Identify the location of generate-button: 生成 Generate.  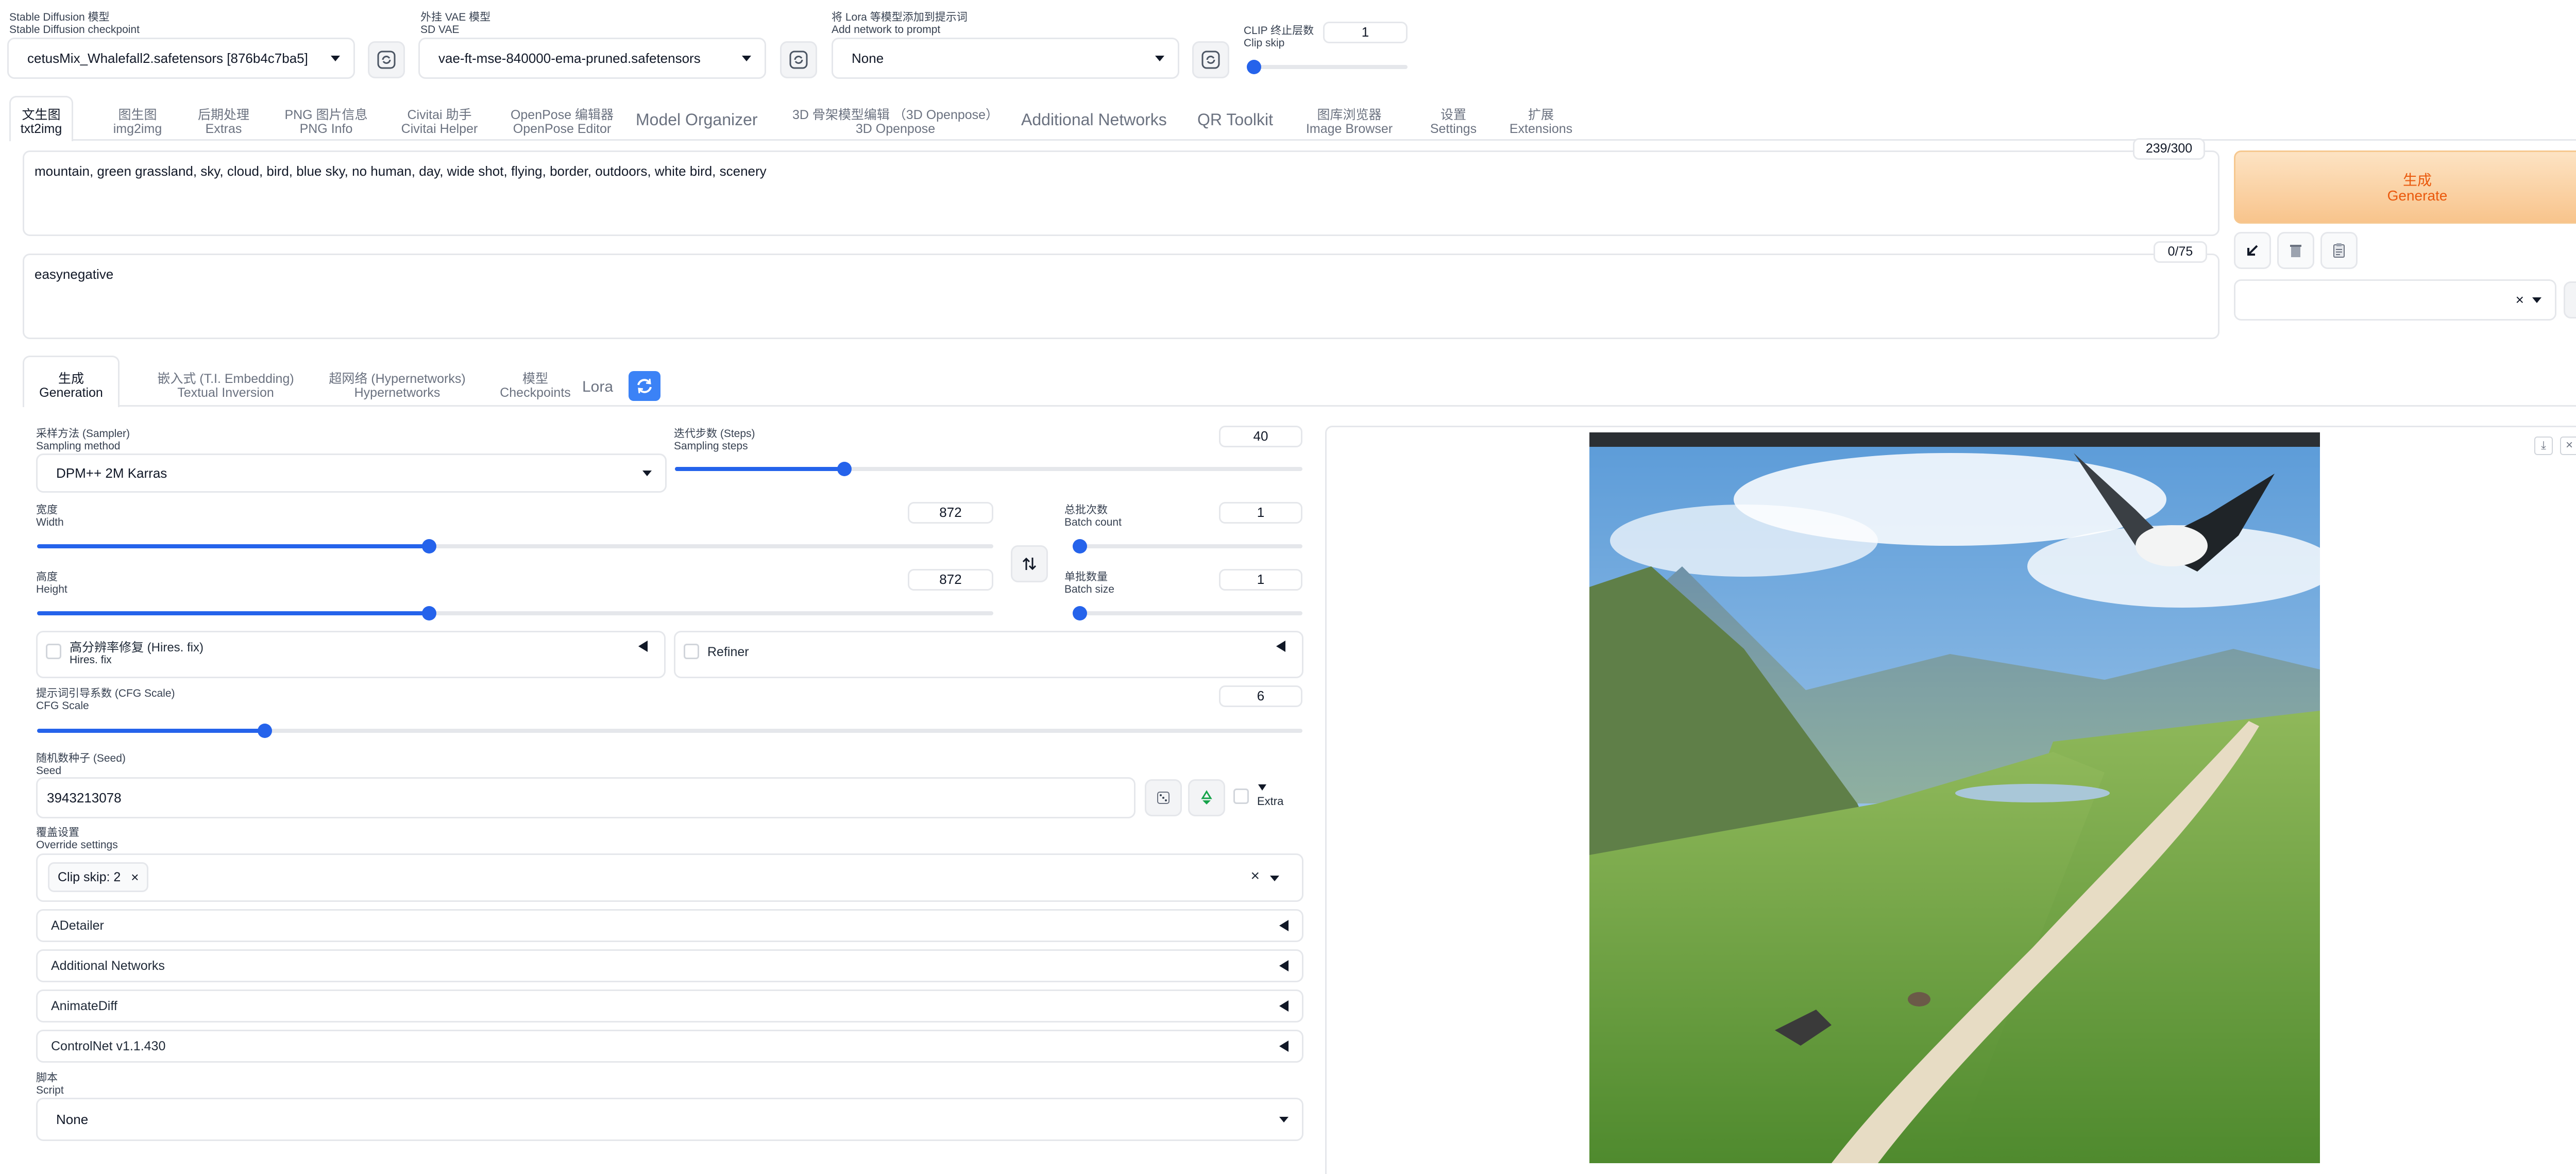
(2405, 187).